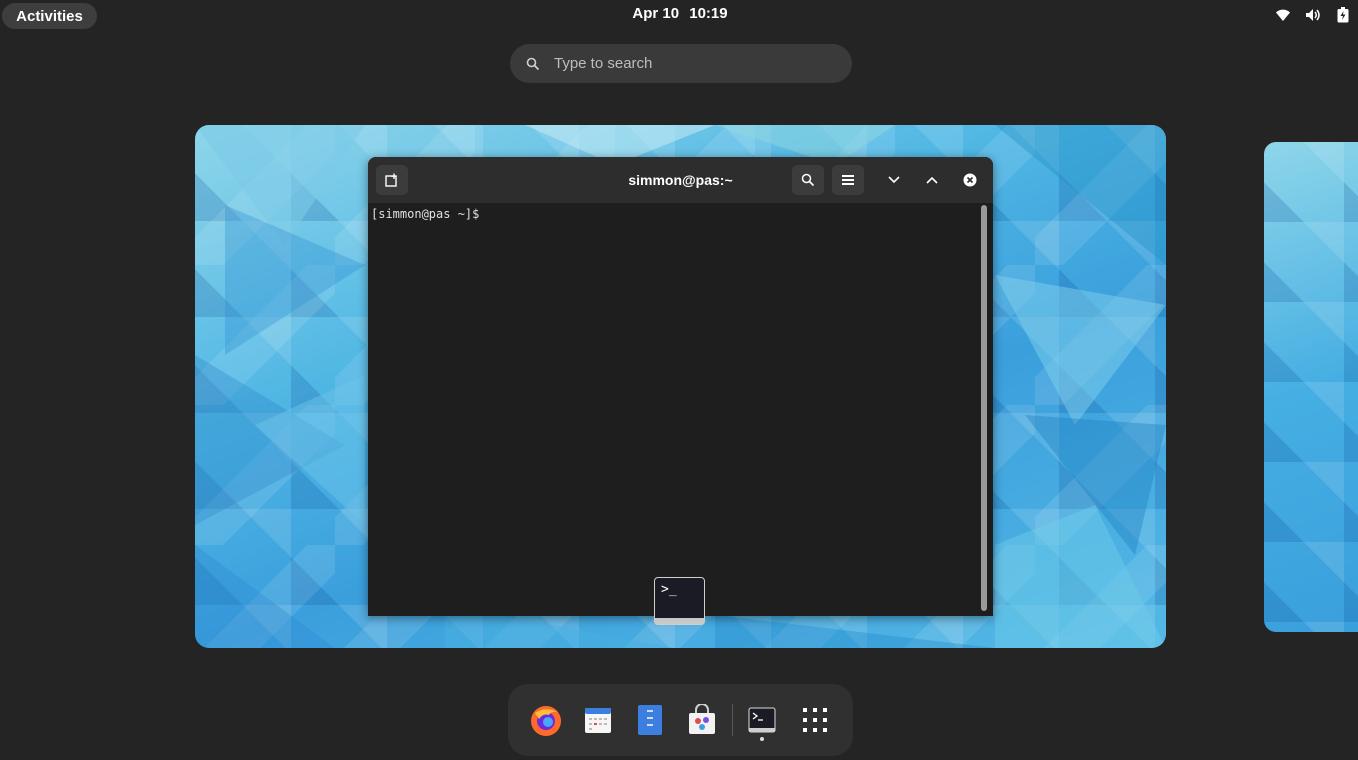  What do you see at coordinates (1343, 15) in the screenshot?
I see `battery-icon` at bounding box center [1343, 15].